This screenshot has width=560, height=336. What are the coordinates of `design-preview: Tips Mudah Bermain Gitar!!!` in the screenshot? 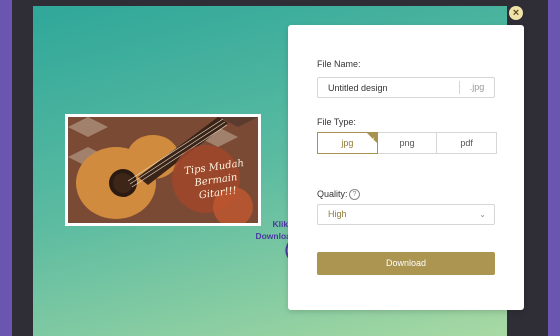 It's located at (163, 170).